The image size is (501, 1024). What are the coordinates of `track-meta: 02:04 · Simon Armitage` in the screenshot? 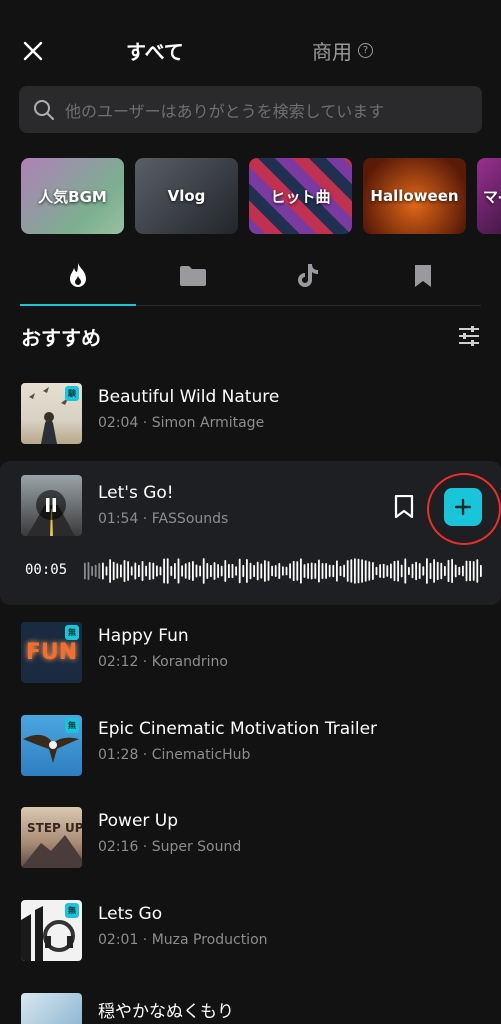 It's located at (181, 423).